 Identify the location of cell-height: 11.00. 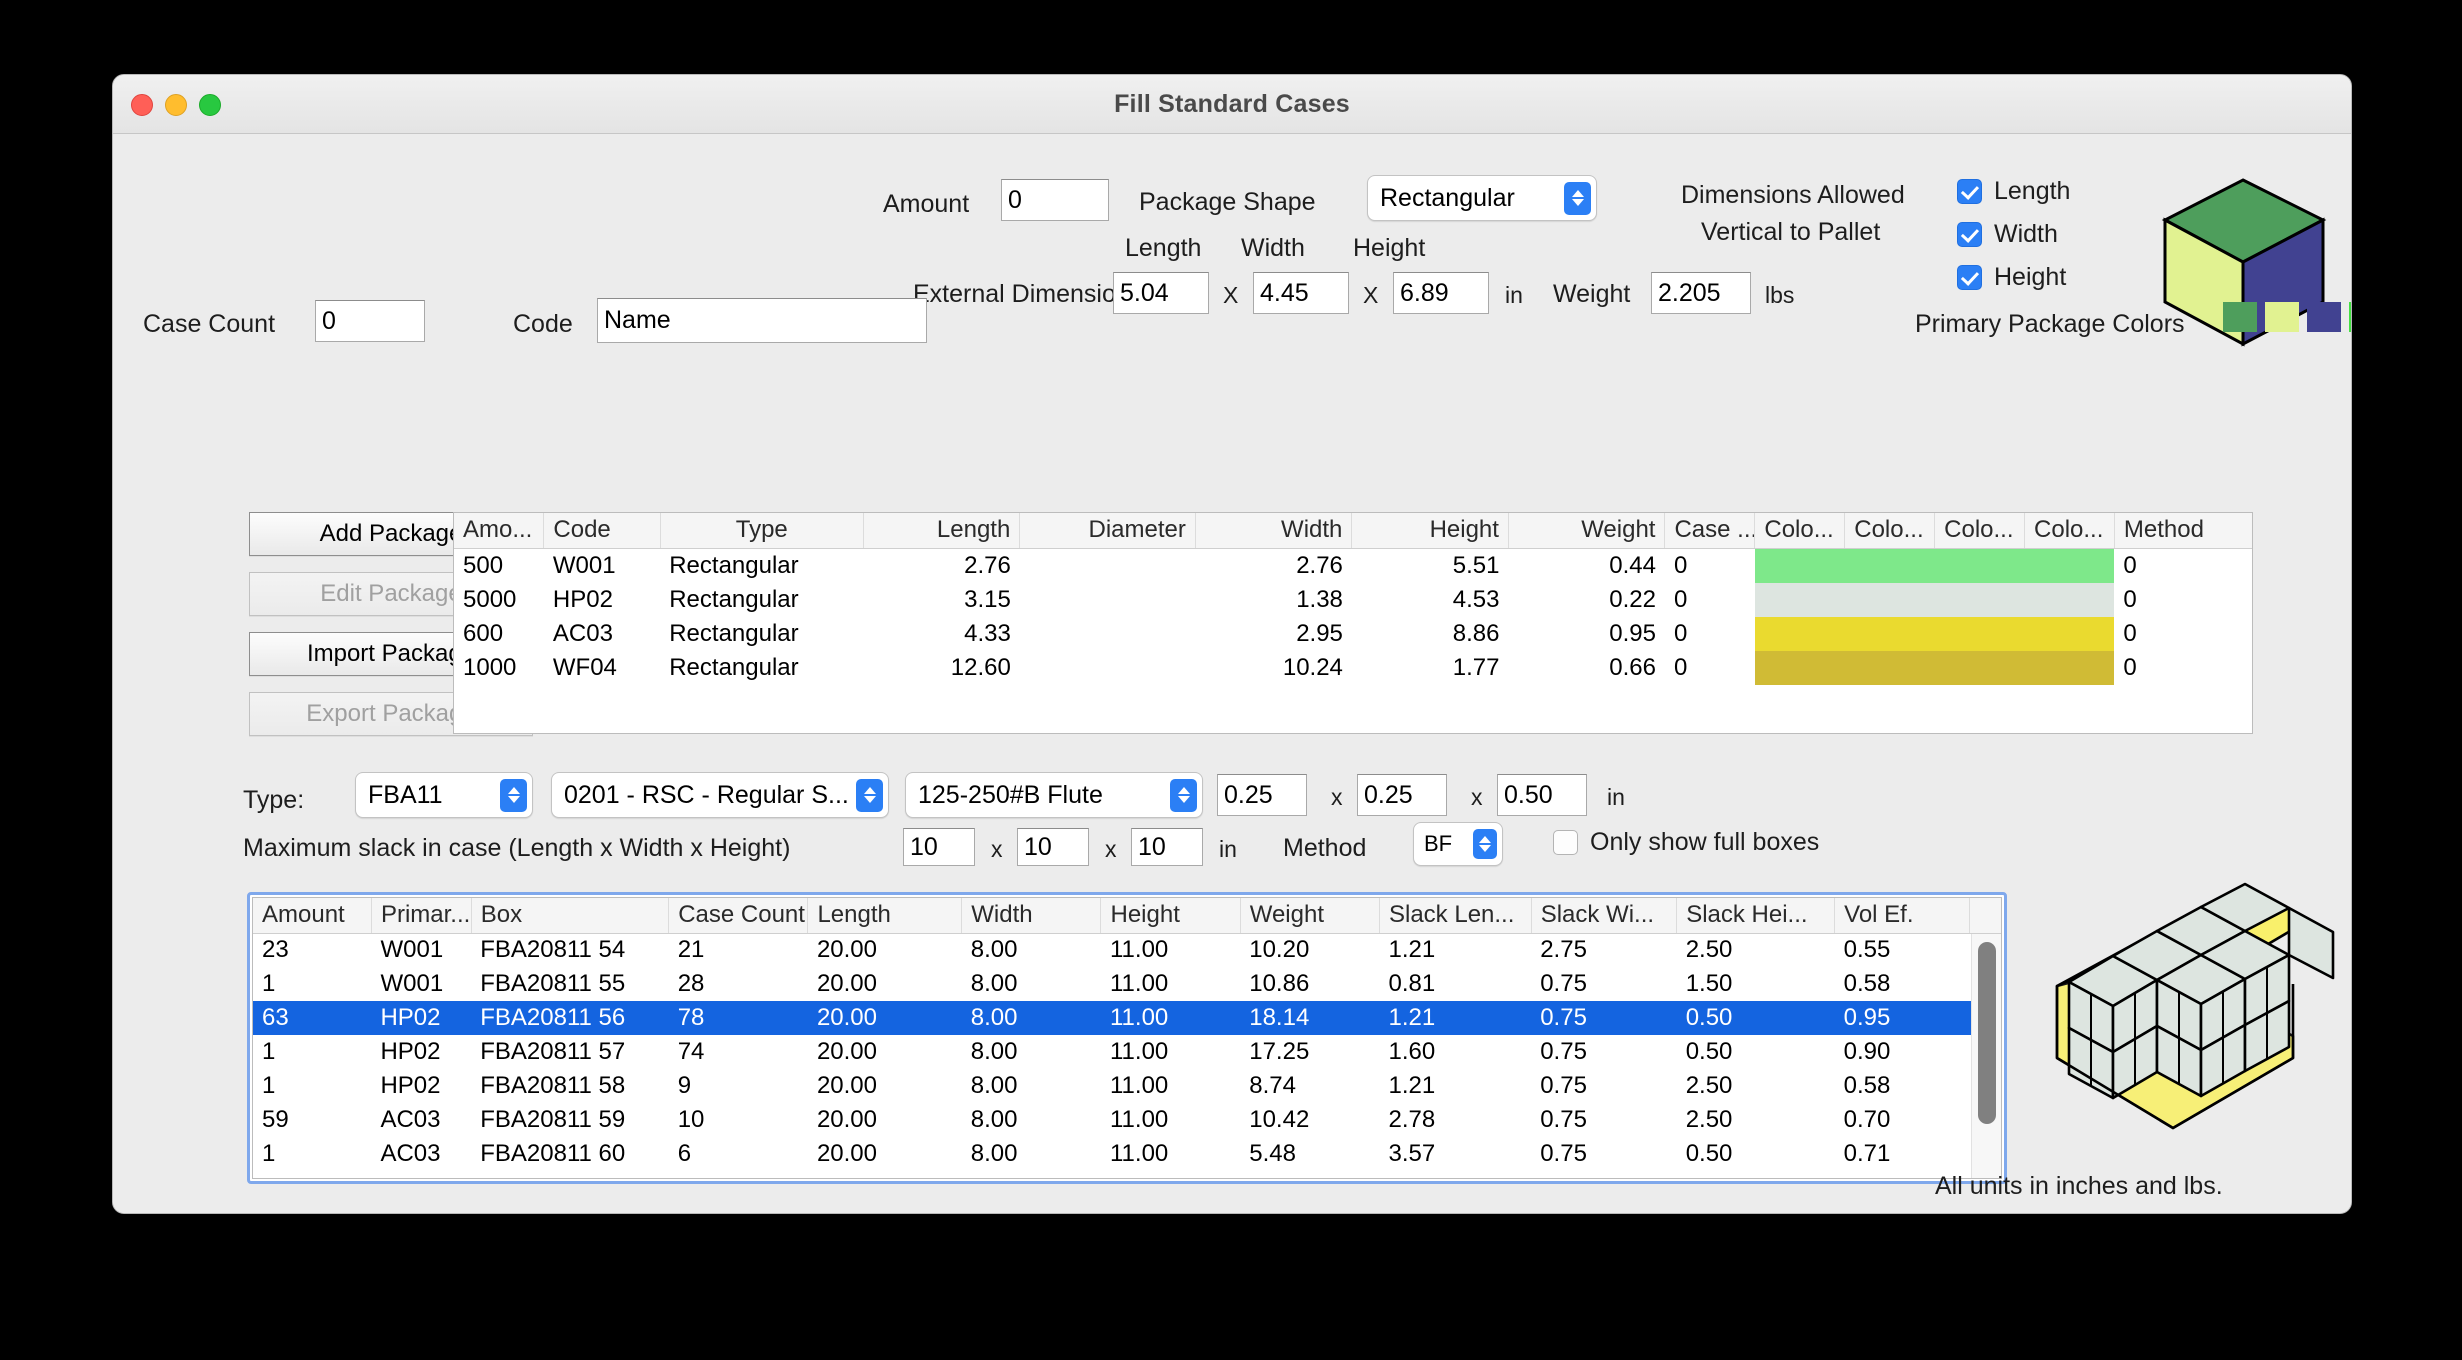
(1139, 983).